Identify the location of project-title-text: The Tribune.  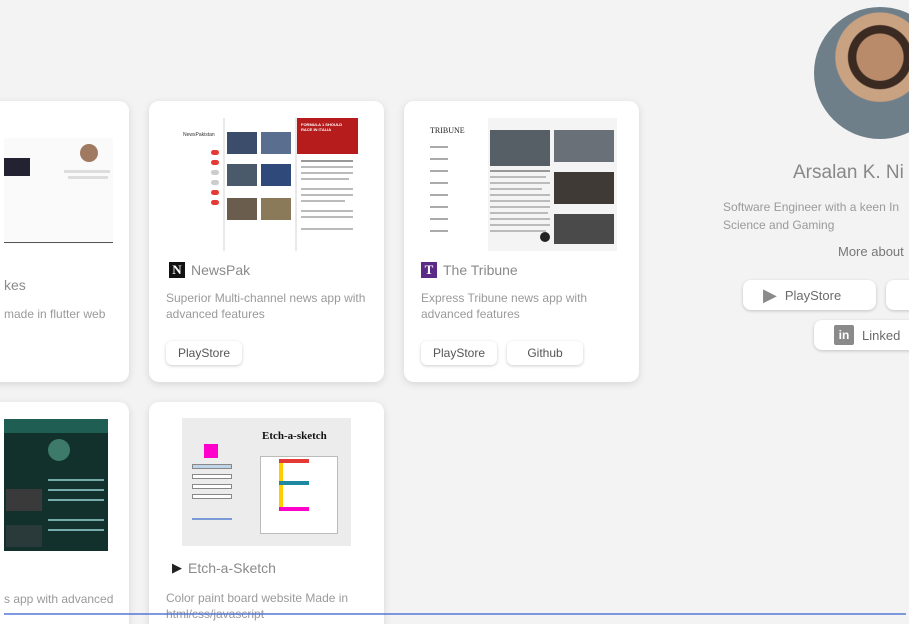
(480, 270).